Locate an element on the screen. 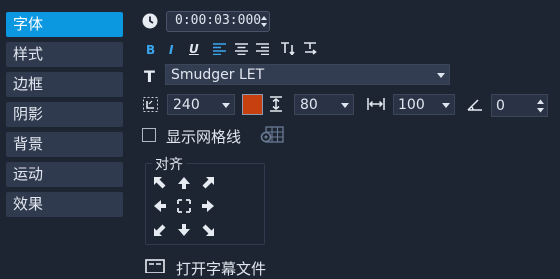  line-spacing-value: 80 is located at coordinates (309, 105).